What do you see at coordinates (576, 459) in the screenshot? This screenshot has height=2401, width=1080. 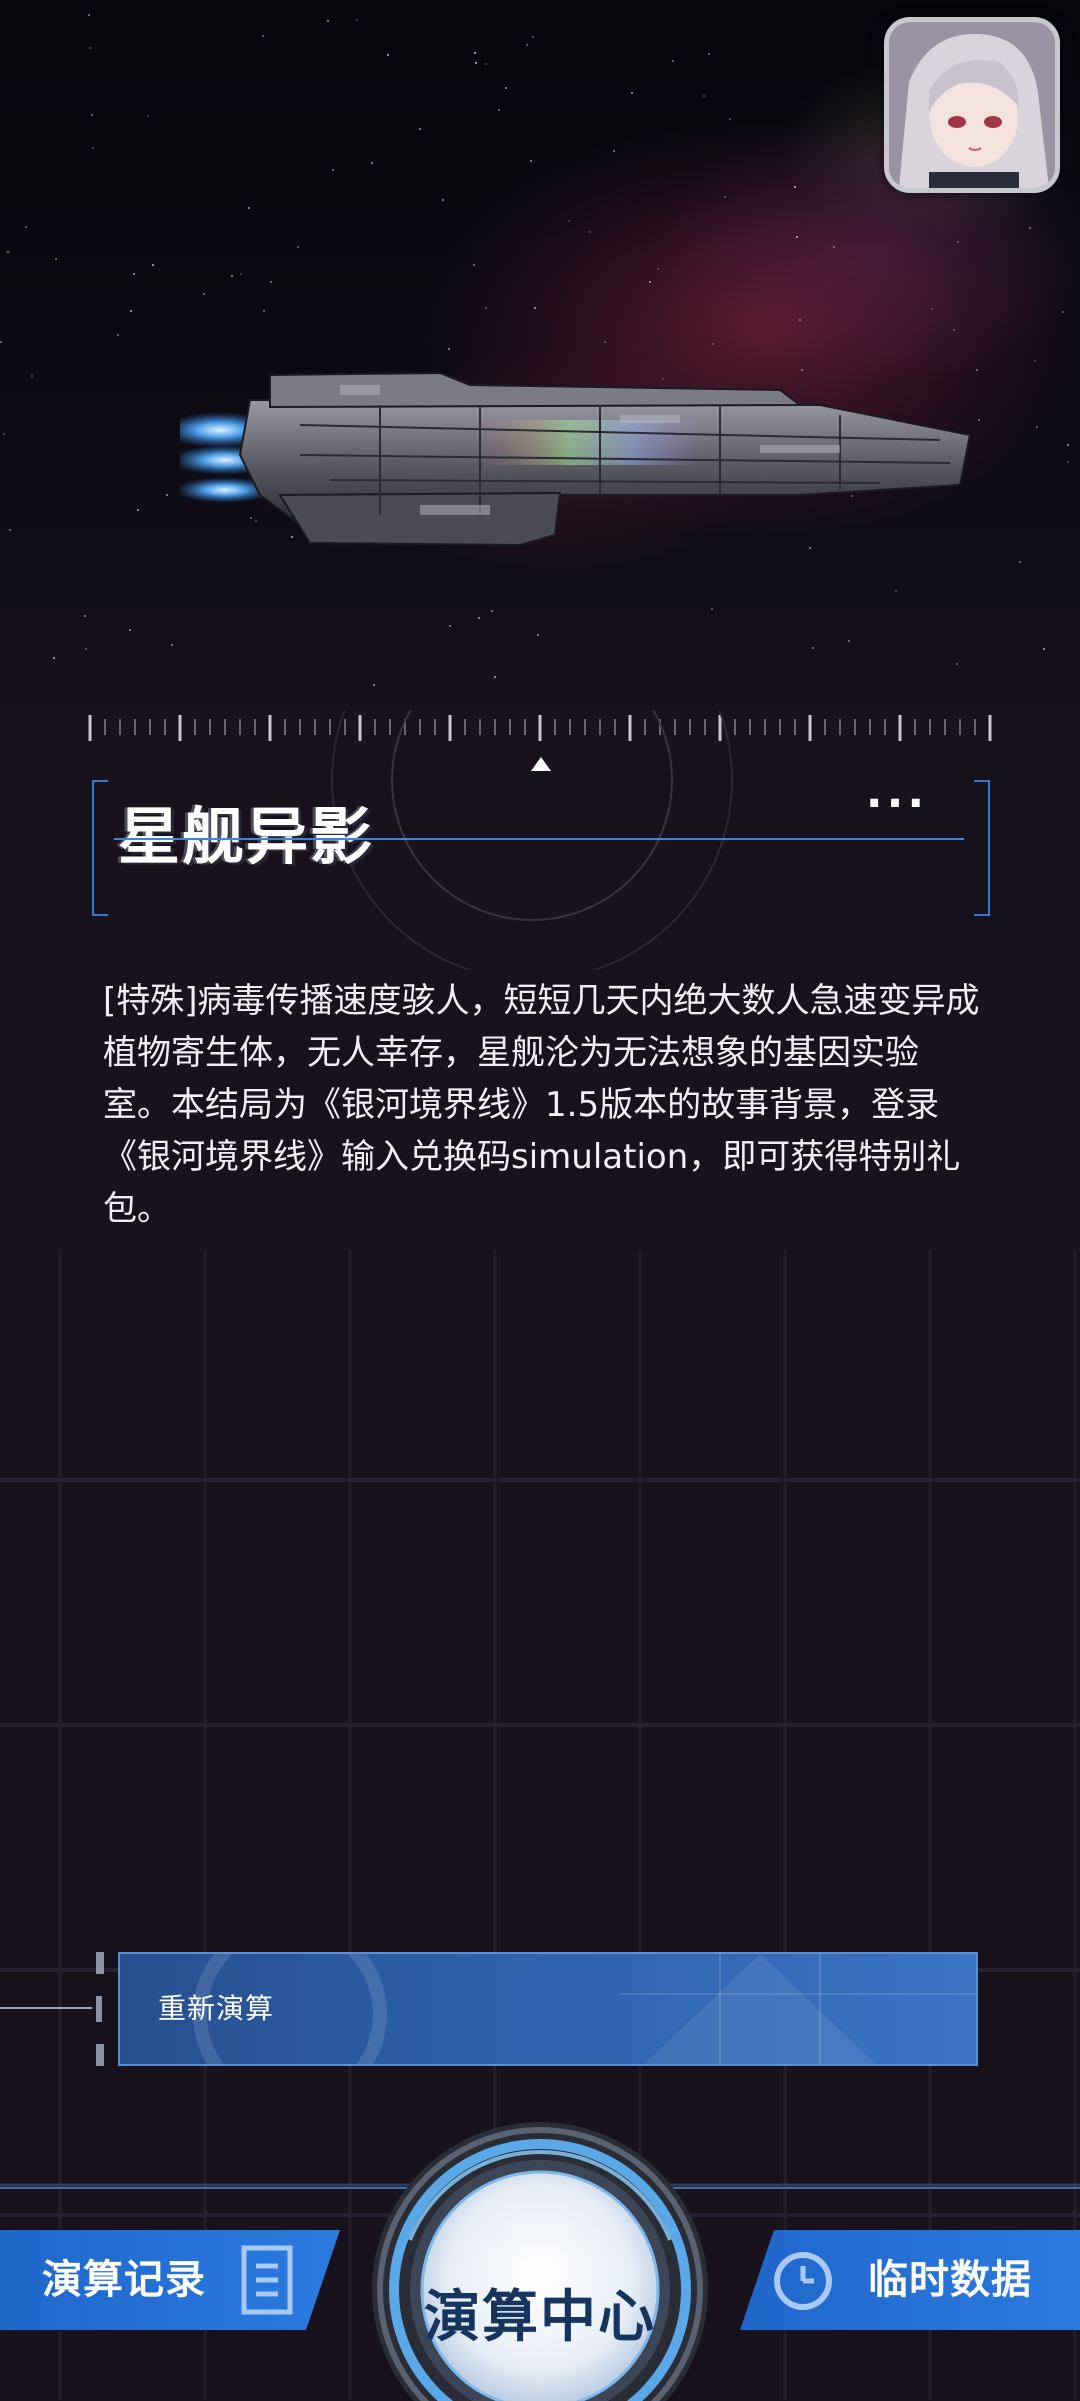 I see `starship-illustration` at bounding box center [576, 459].